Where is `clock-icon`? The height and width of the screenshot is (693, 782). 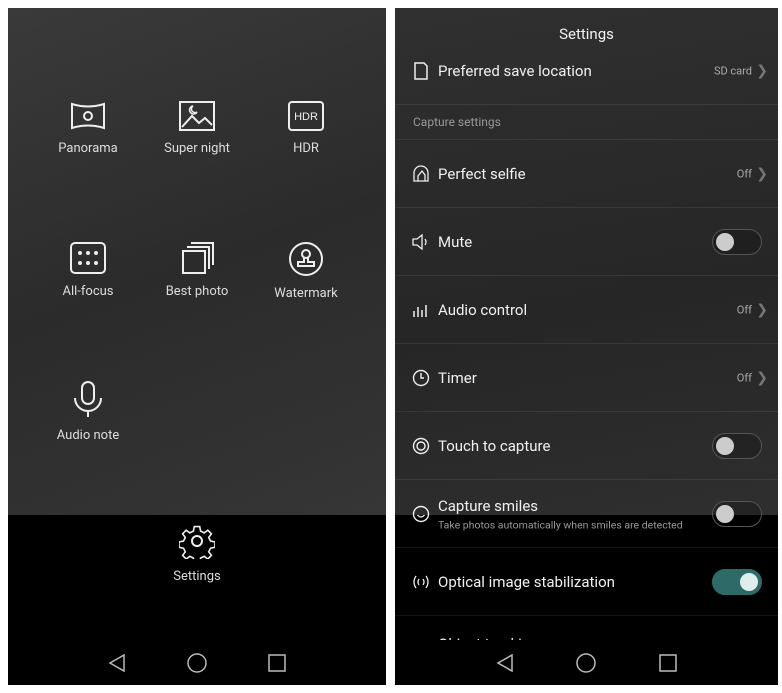
clock-icon is located at coordinates (421, 377).